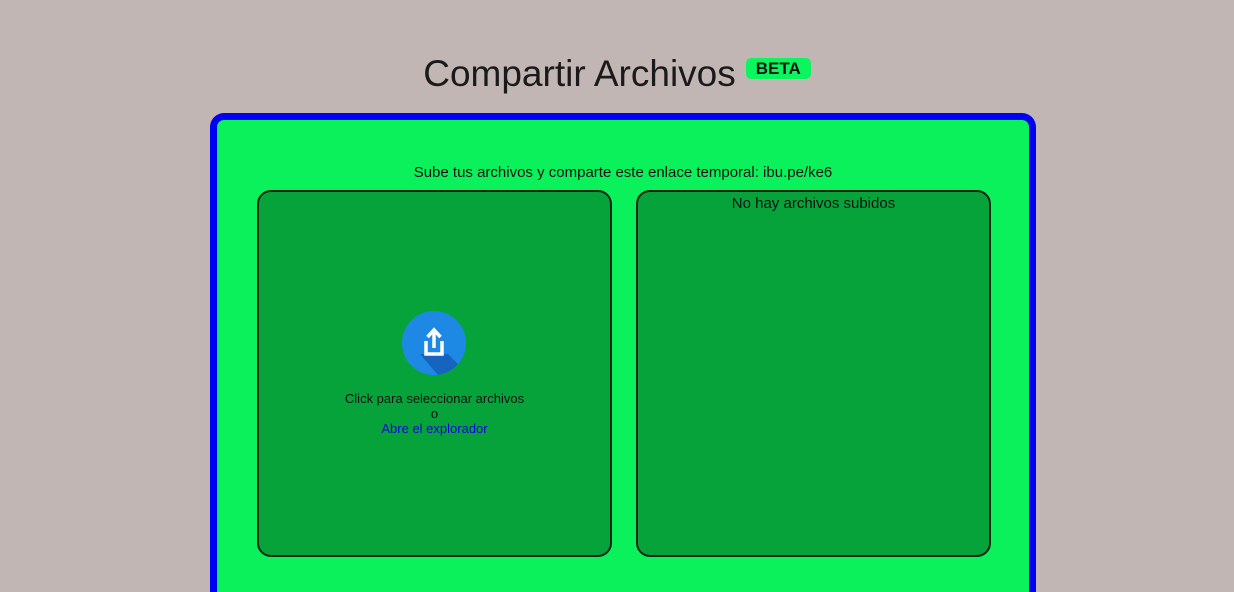  What do you see at coordinates (813, 203) in the screenshot?
I see `no-files-message: No hay archivos subidos` at bounding box center [813, 203].